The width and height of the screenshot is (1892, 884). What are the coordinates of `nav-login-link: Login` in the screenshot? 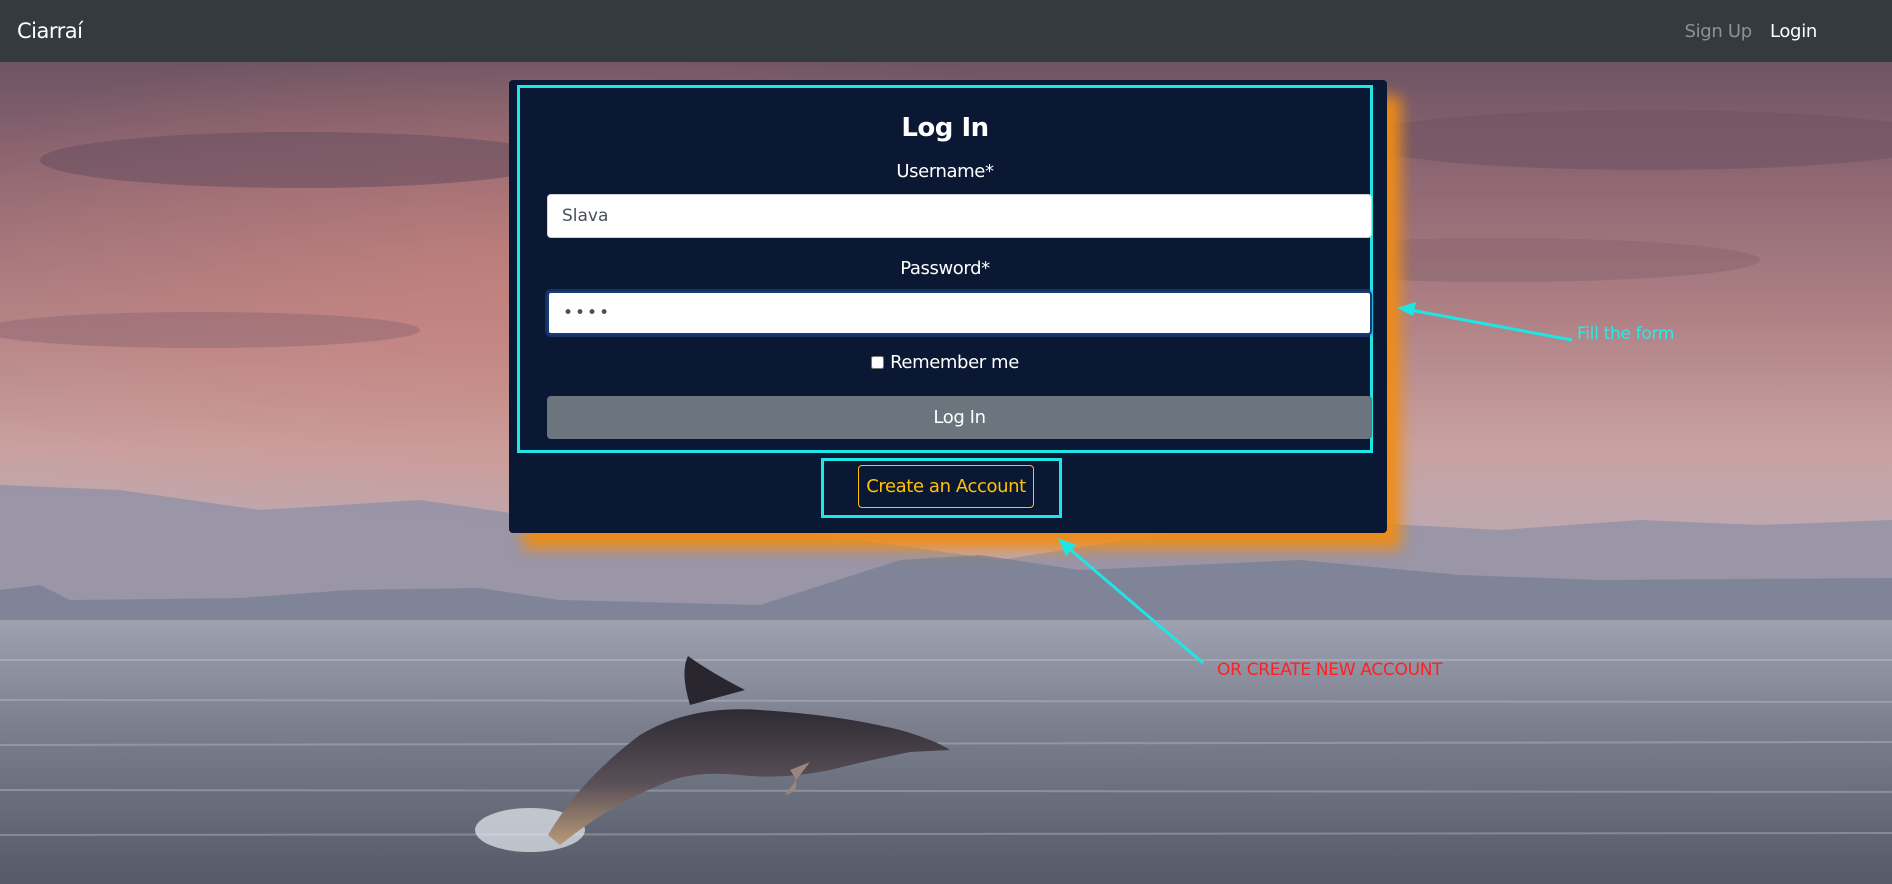 It's located at (1793, 31).